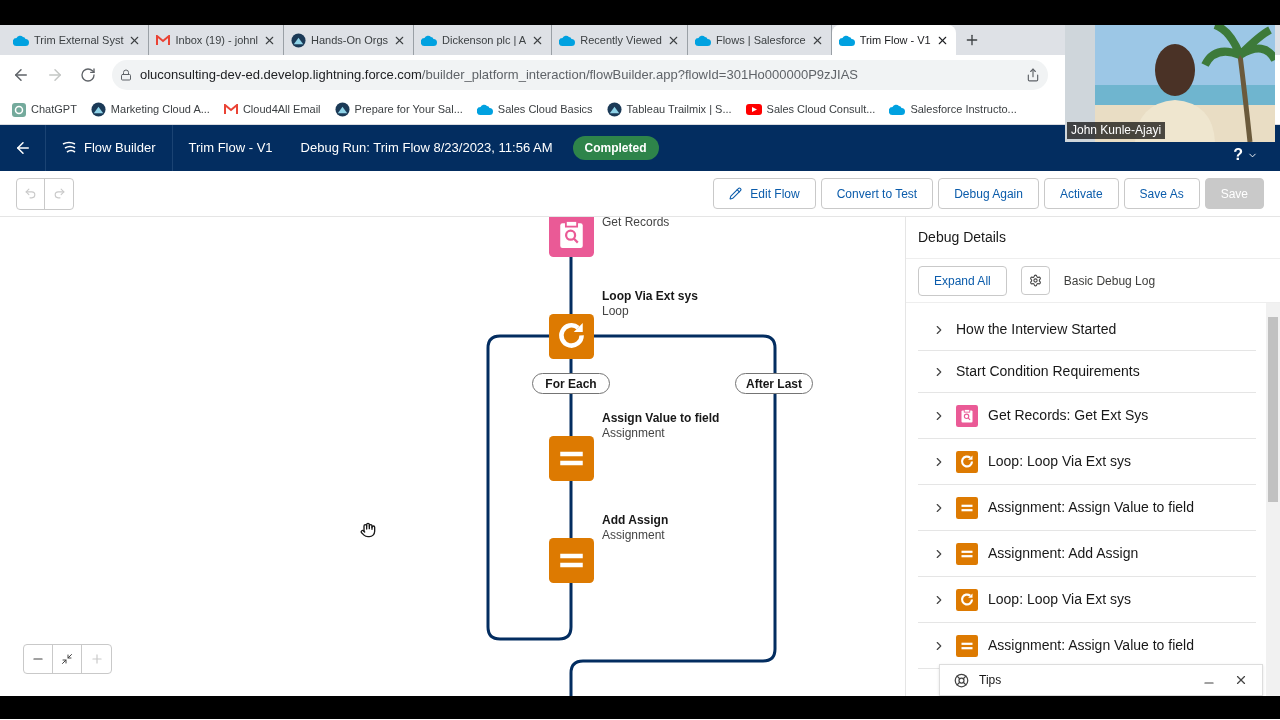 Image resolution: width=1280 pixels, height=720 pixels. Describe the element at coordinates (988, 193) in the screenshot. I see `toolbar-button: Debug Again` at that location.